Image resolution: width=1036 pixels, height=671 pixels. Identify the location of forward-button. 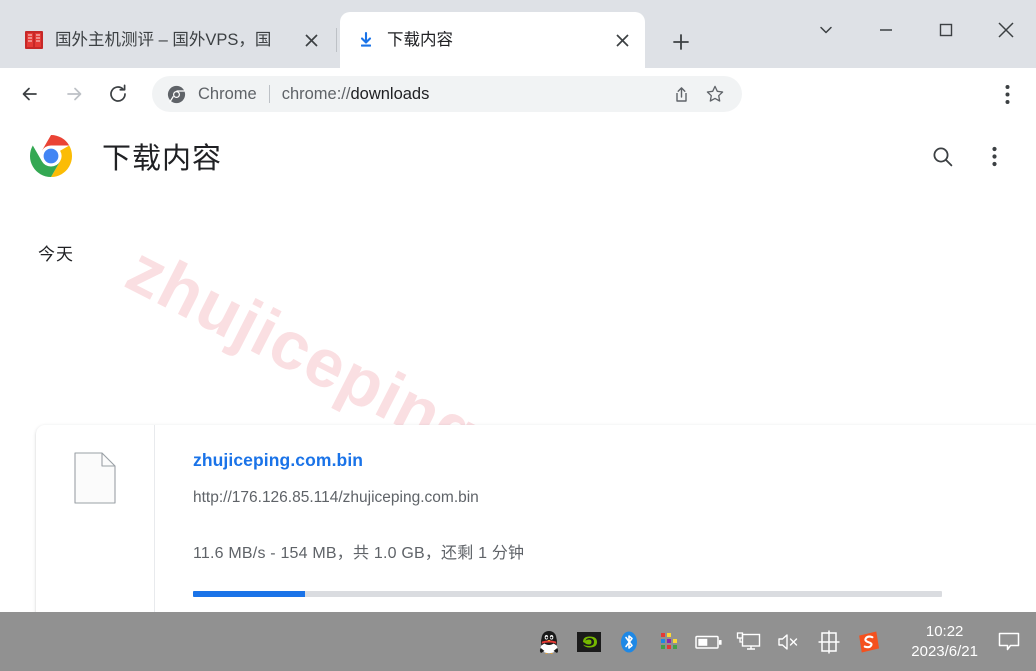
(74, 94).